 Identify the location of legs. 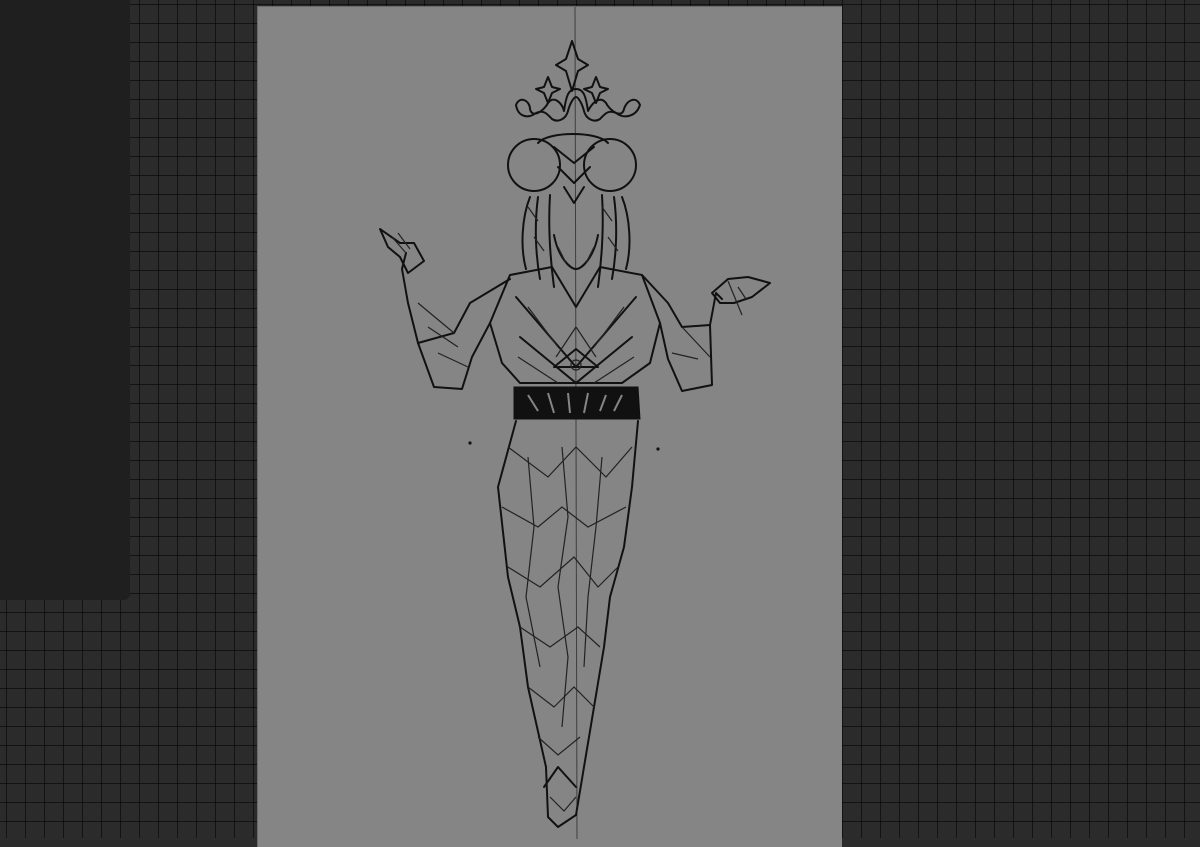
(568, 624).